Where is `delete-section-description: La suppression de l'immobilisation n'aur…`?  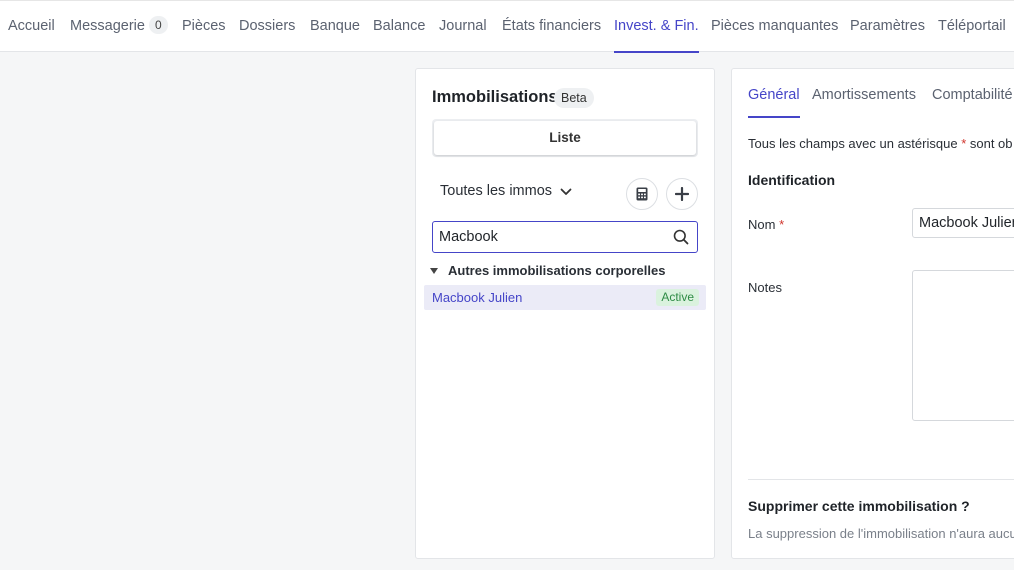
delete-section-description: La suppression de l'immobilisation n'aur… is located at coordinates (881, 533).